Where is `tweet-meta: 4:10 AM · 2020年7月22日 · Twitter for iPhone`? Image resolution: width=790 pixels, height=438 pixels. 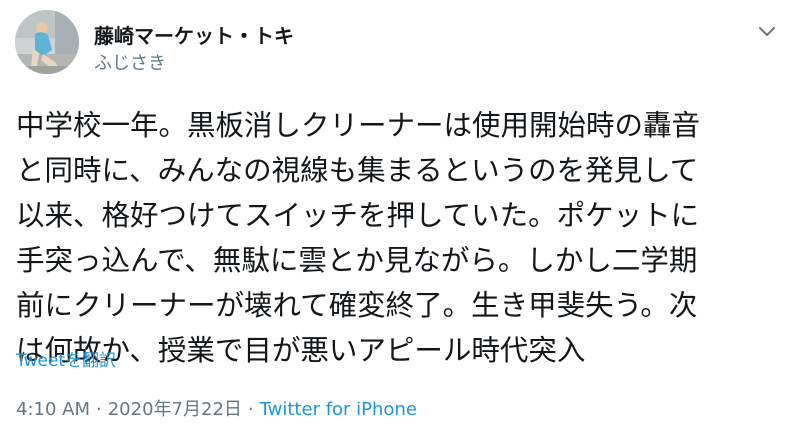
tweet-meta: 4:10 AM · 2020年7月22日 · Twitter for iPhone is located at coordinates (216, 408).